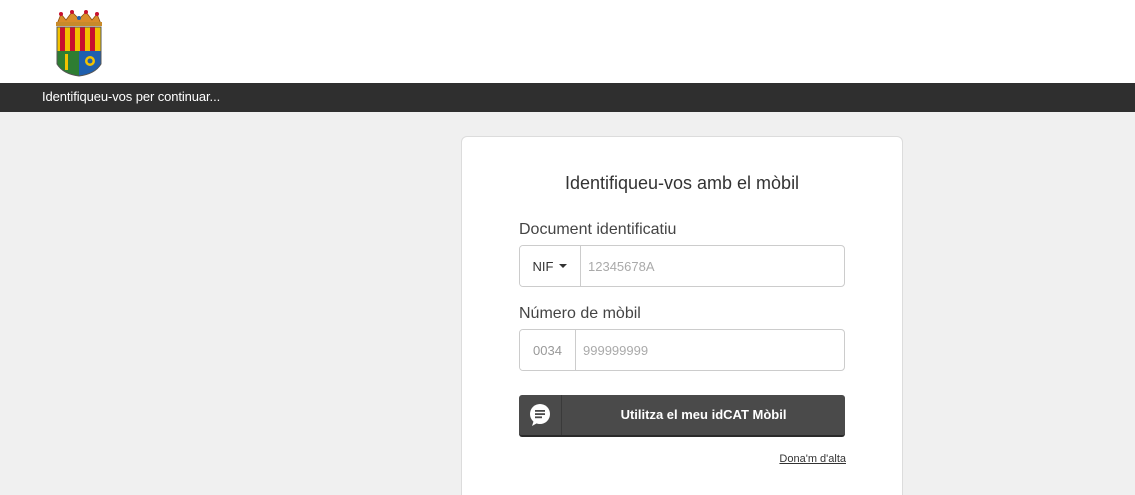 This screenshot has height=495, width=1135. What do you see at coordinates (812, 459) in the screenshot?
I see `signup-link: Dona'm d'alta` at bounding box center [812, 459].